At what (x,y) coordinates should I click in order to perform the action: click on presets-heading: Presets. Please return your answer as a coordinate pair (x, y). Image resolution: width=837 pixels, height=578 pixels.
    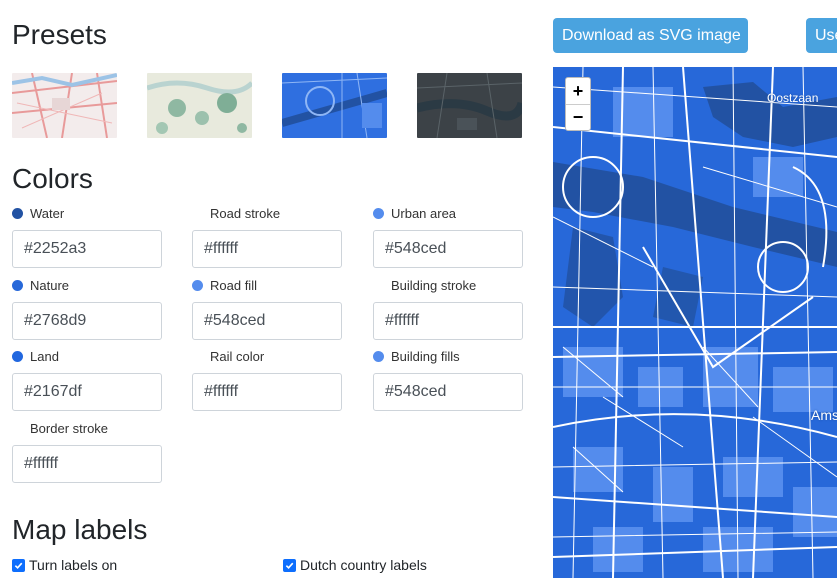
    Looking at the image, I should click on (59, 34).